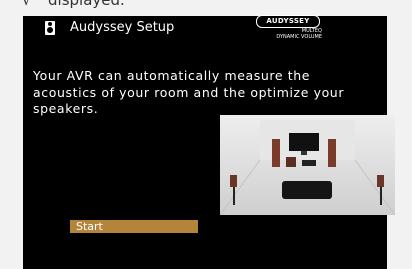 The image size is (412, 269). I want to click on surround-right-stand, so click(381, 196).